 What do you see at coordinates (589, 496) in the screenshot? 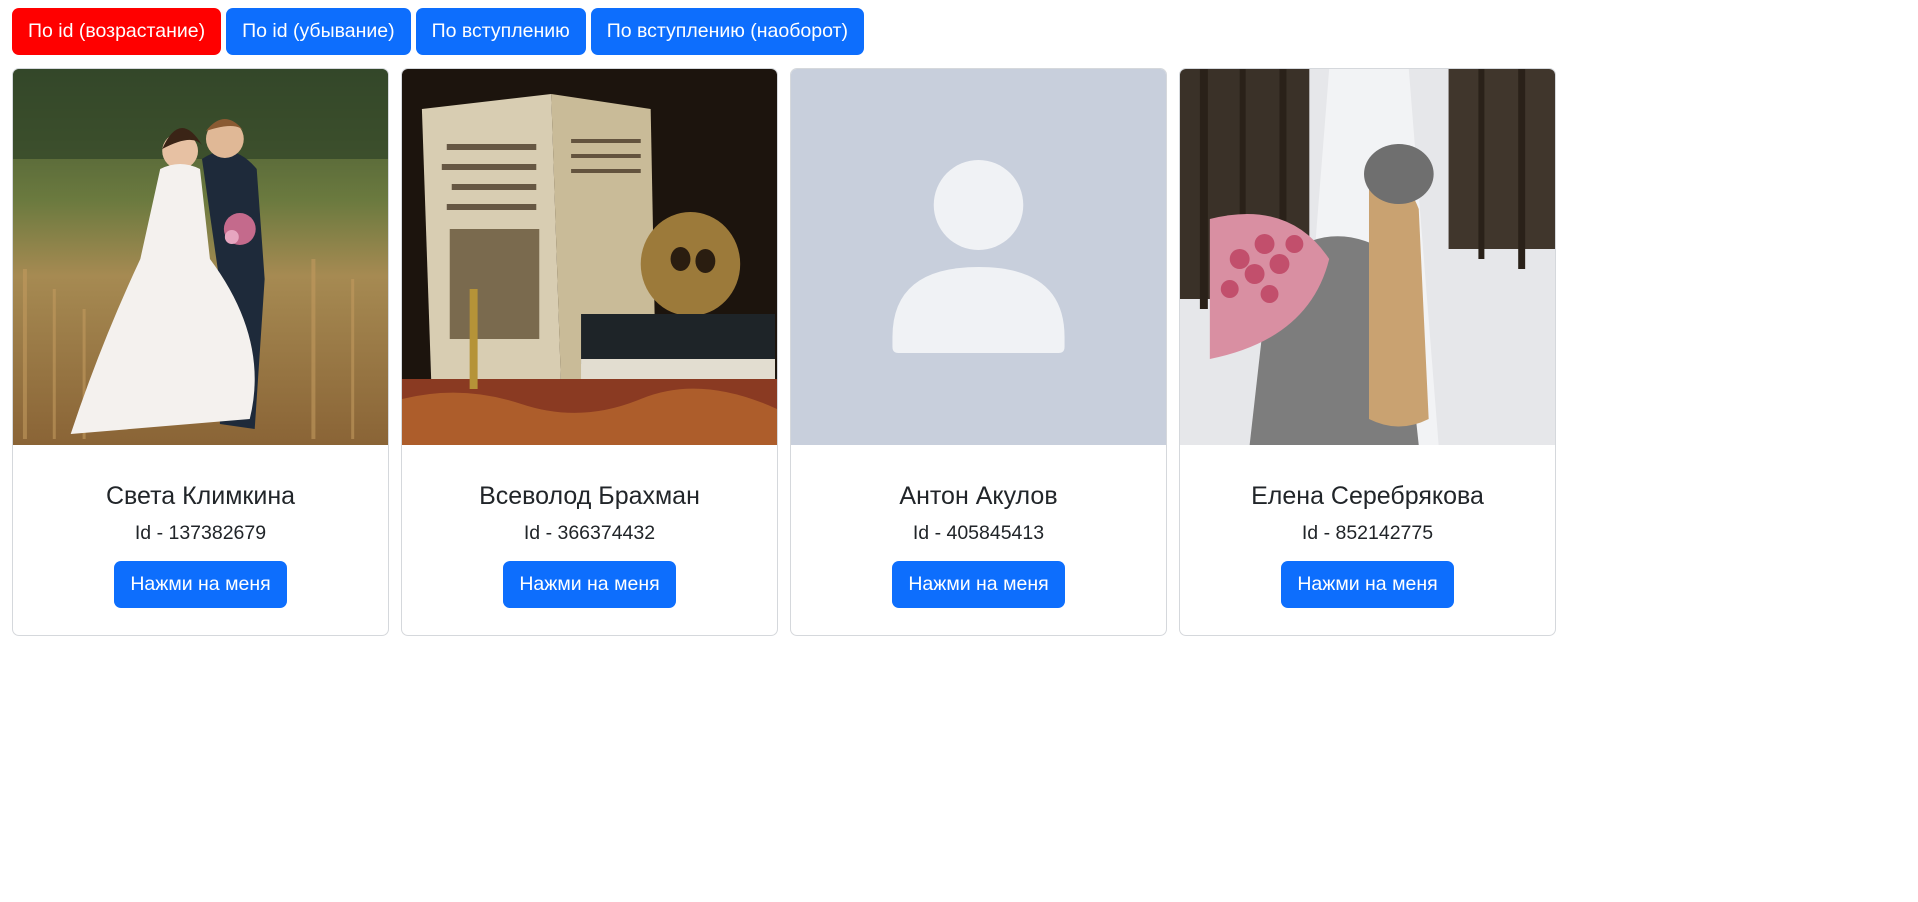
I see `user-name: Всеволод Брахман` at bounding box center [589, 496].